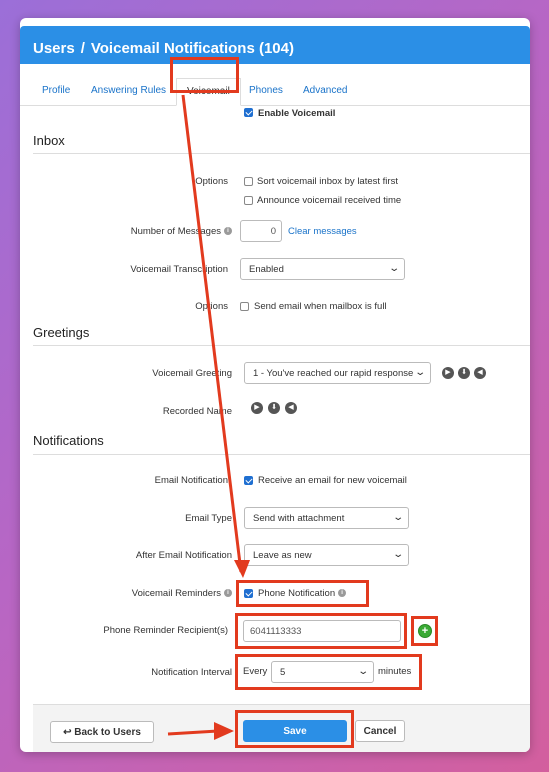  I want to click on arrow-line-to-reminders, so click(212, 333).